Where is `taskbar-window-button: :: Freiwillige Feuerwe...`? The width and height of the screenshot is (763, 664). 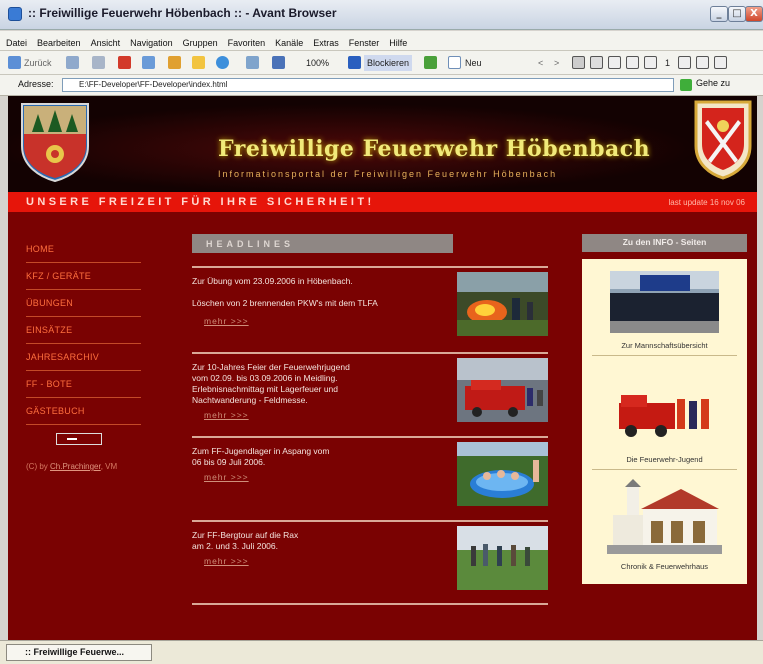 taskbar-window-button: :: Freiwillige Feuerwe... is located at coordinates (79, 652).